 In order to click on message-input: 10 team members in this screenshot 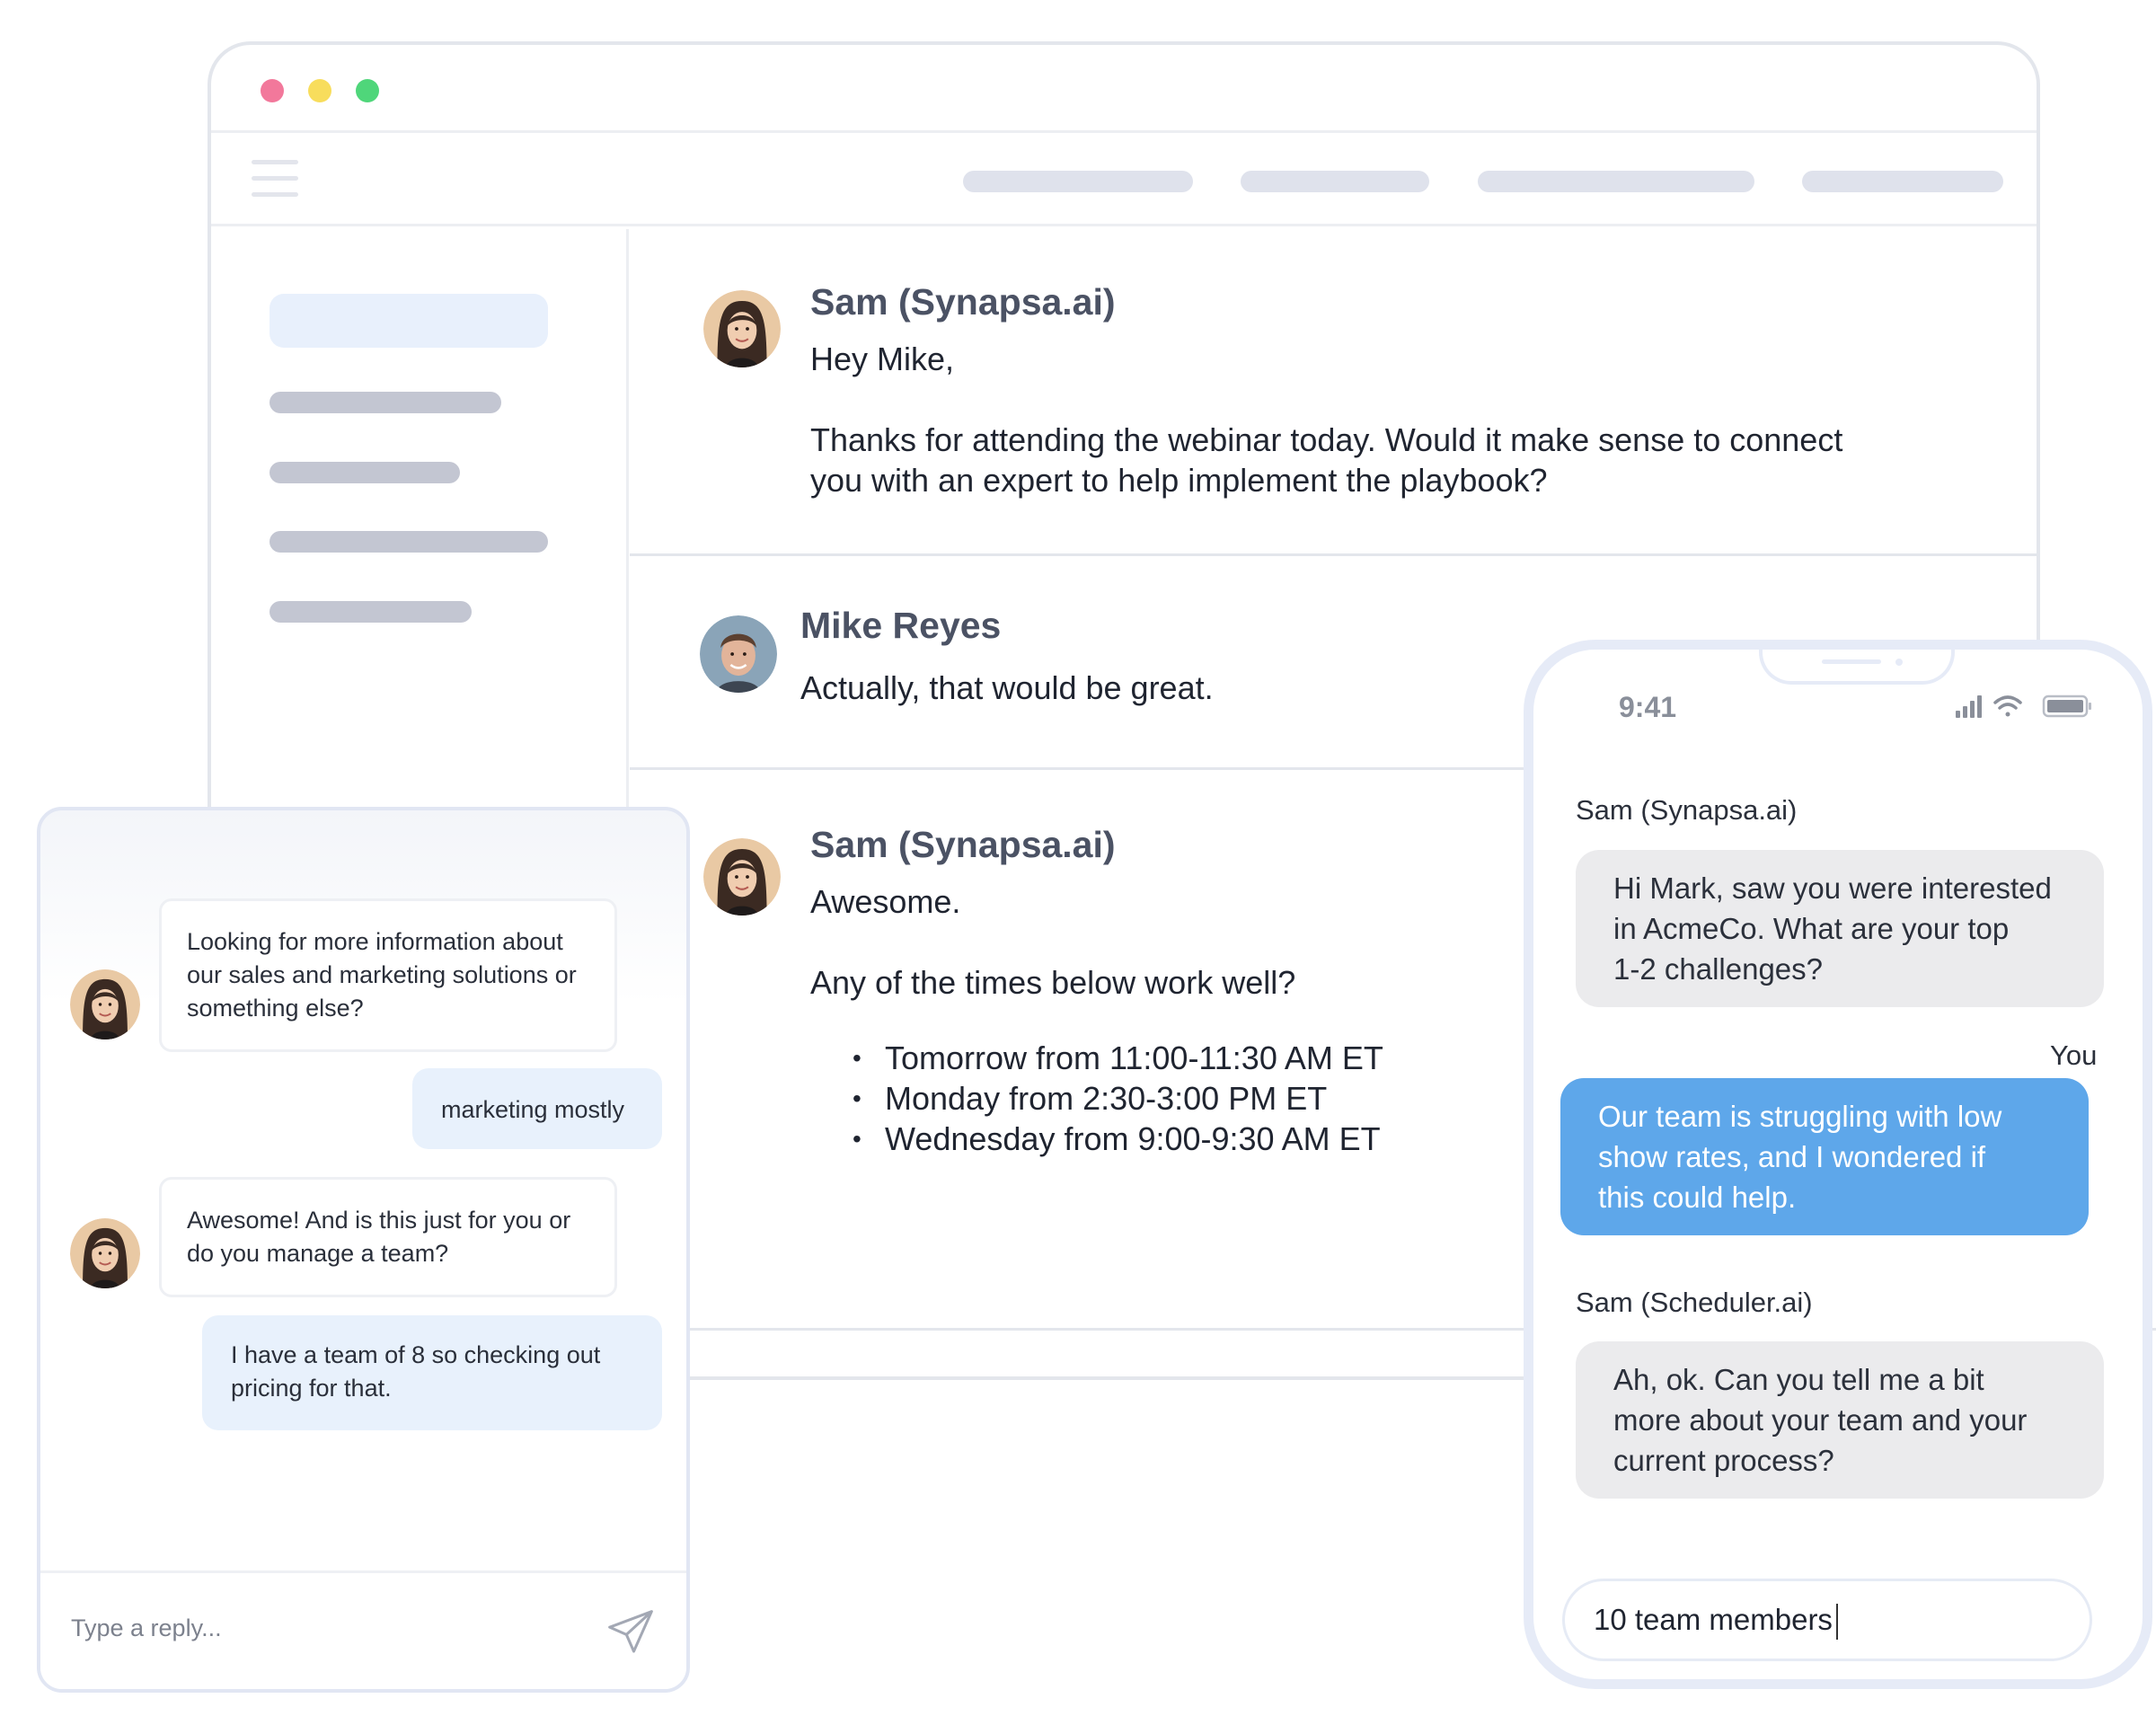, I will do `click(1827, 1620)`.